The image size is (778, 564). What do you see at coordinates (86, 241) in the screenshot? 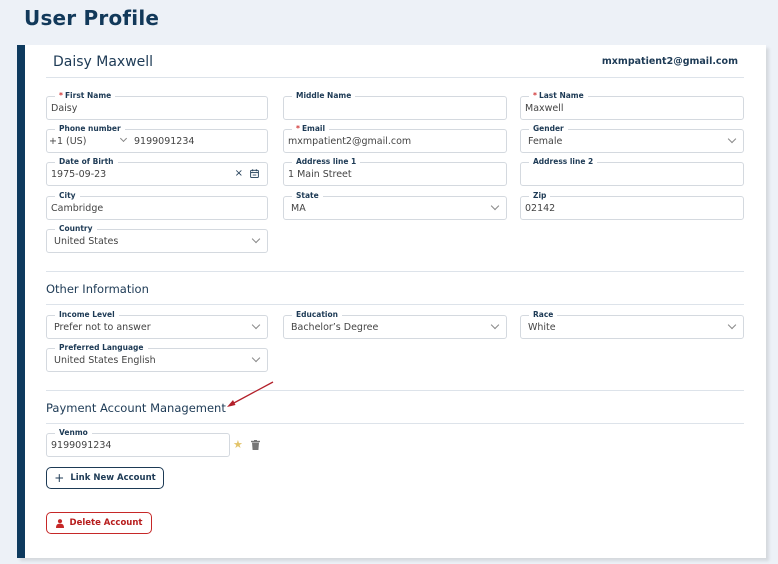
I see `country-value: United States` at bounding box center [86, 241].